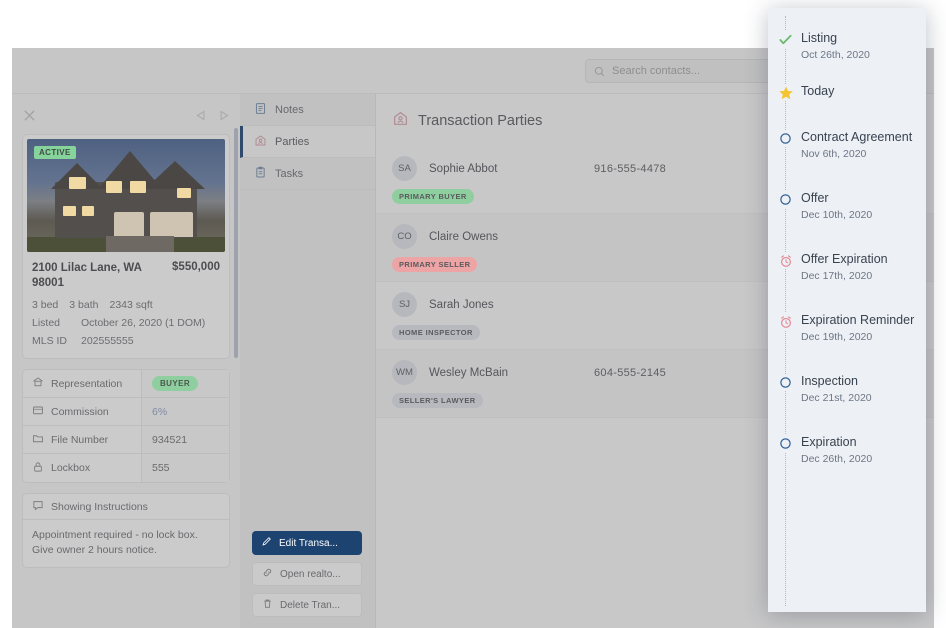 Image resolution: width=946 pixels, height=628 pixels. I want to click on detail-row-representation: Representation BUYER, so click(126, 384).